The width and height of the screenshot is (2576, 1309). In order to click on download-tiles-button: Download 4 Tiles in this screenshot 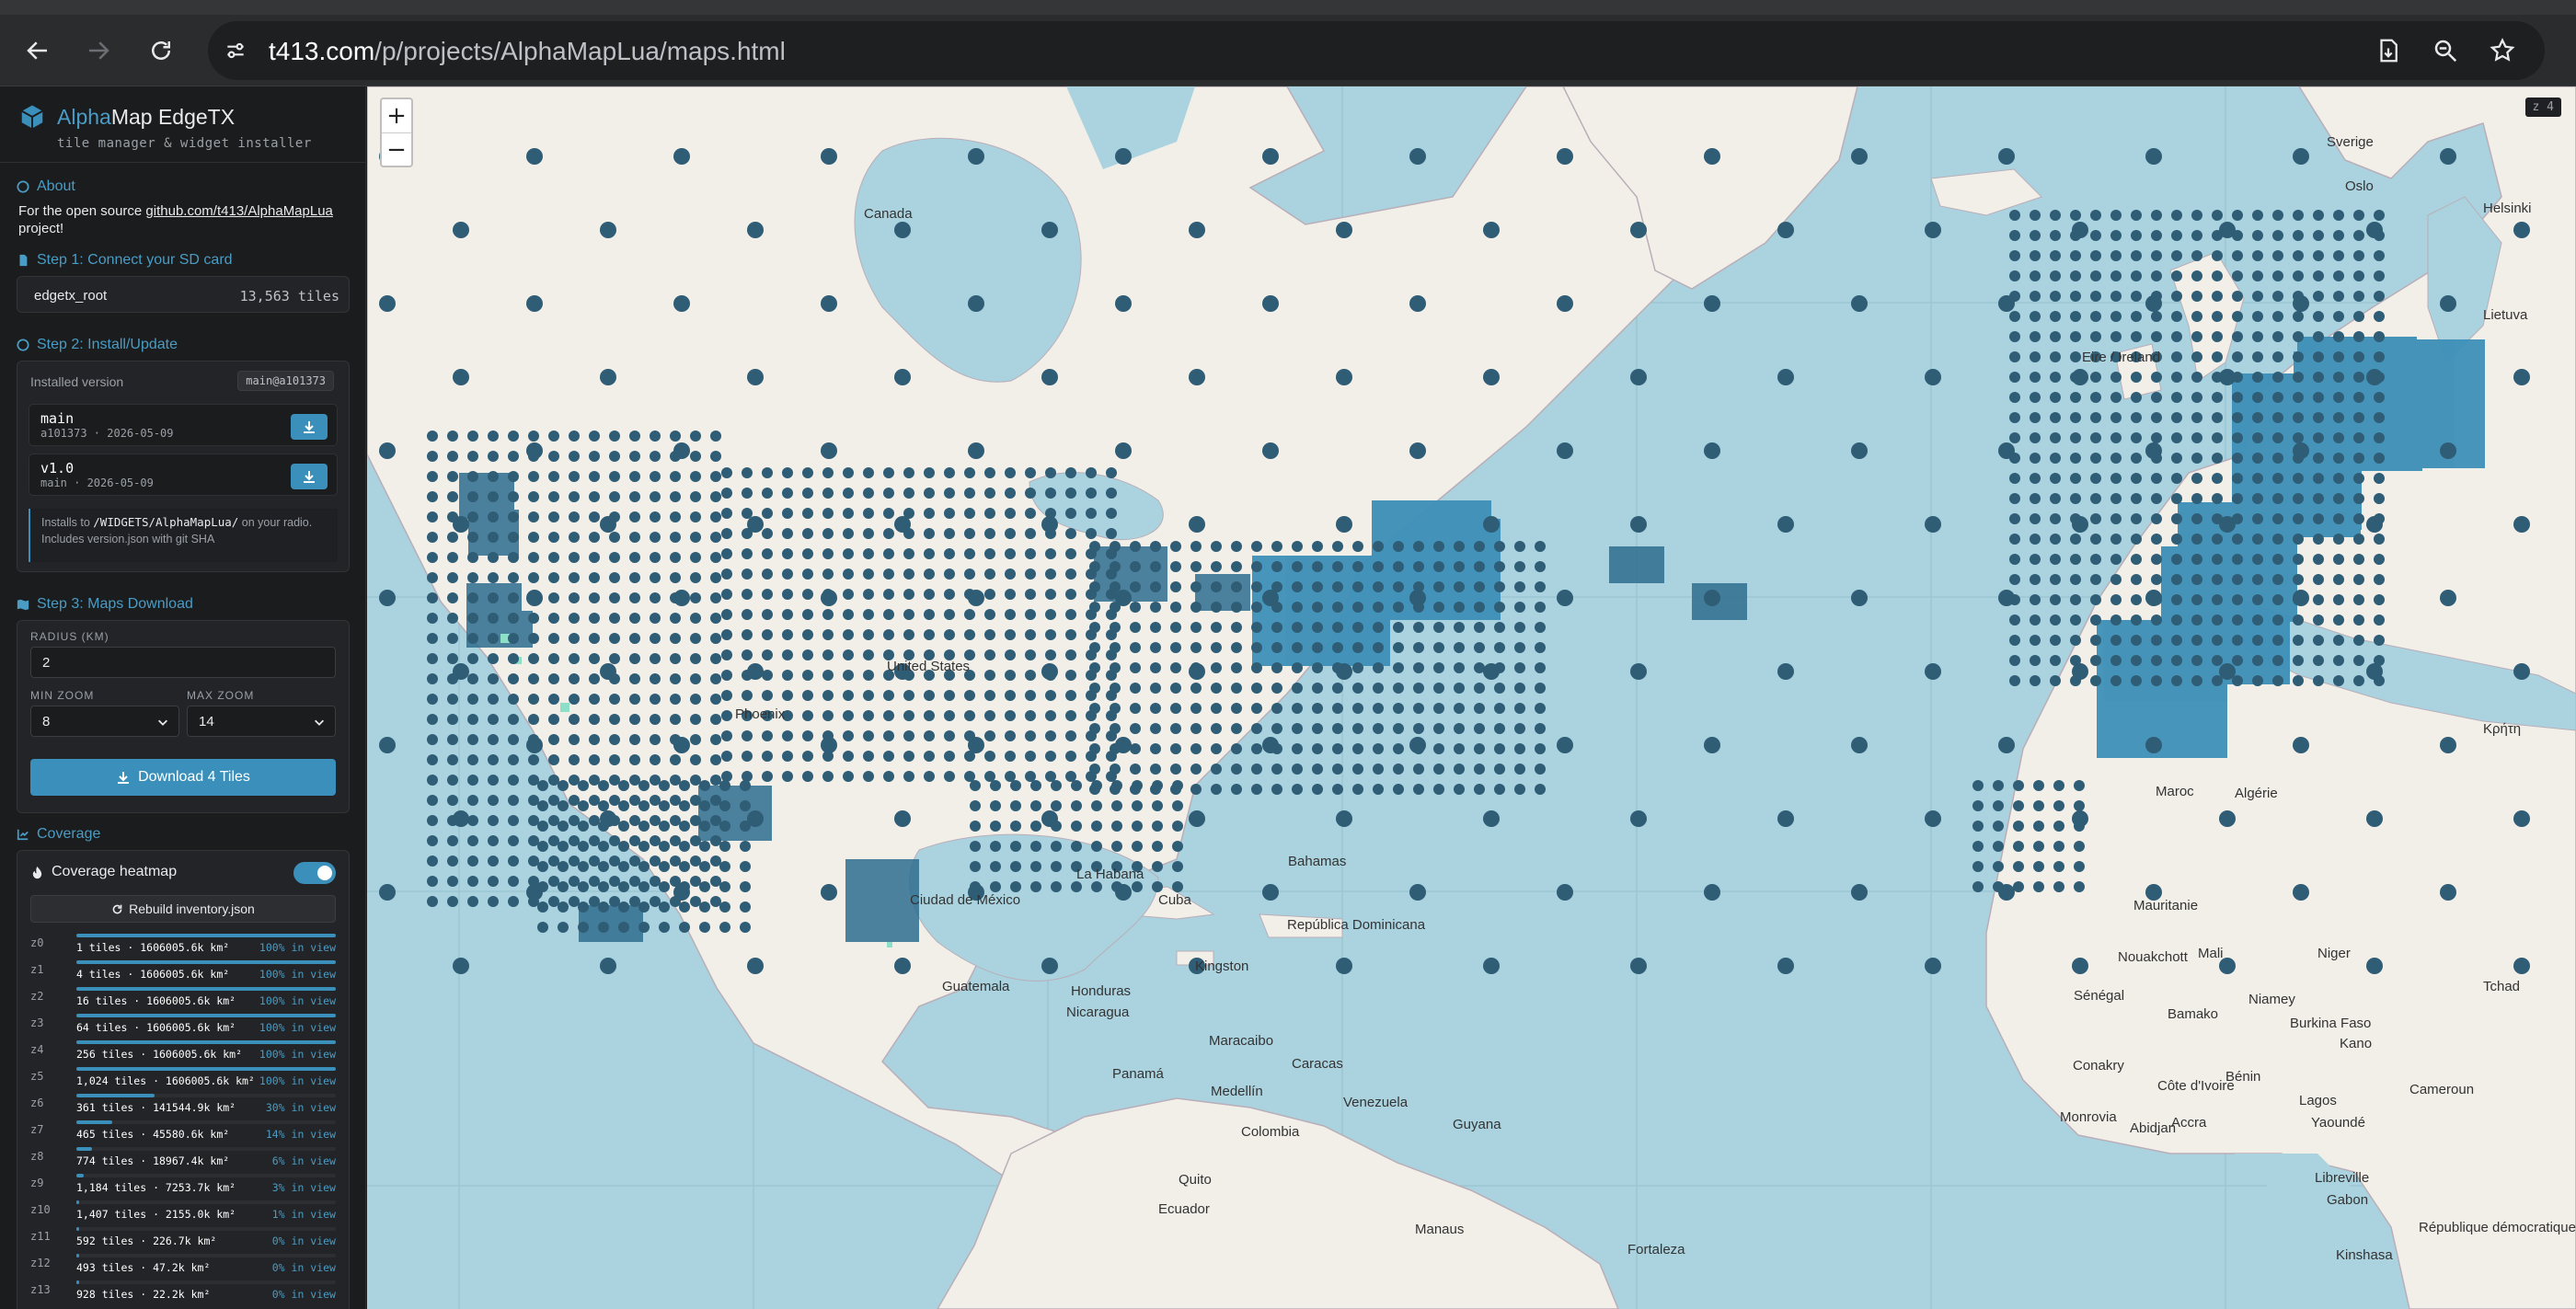, I will do `click(183, 777)`.